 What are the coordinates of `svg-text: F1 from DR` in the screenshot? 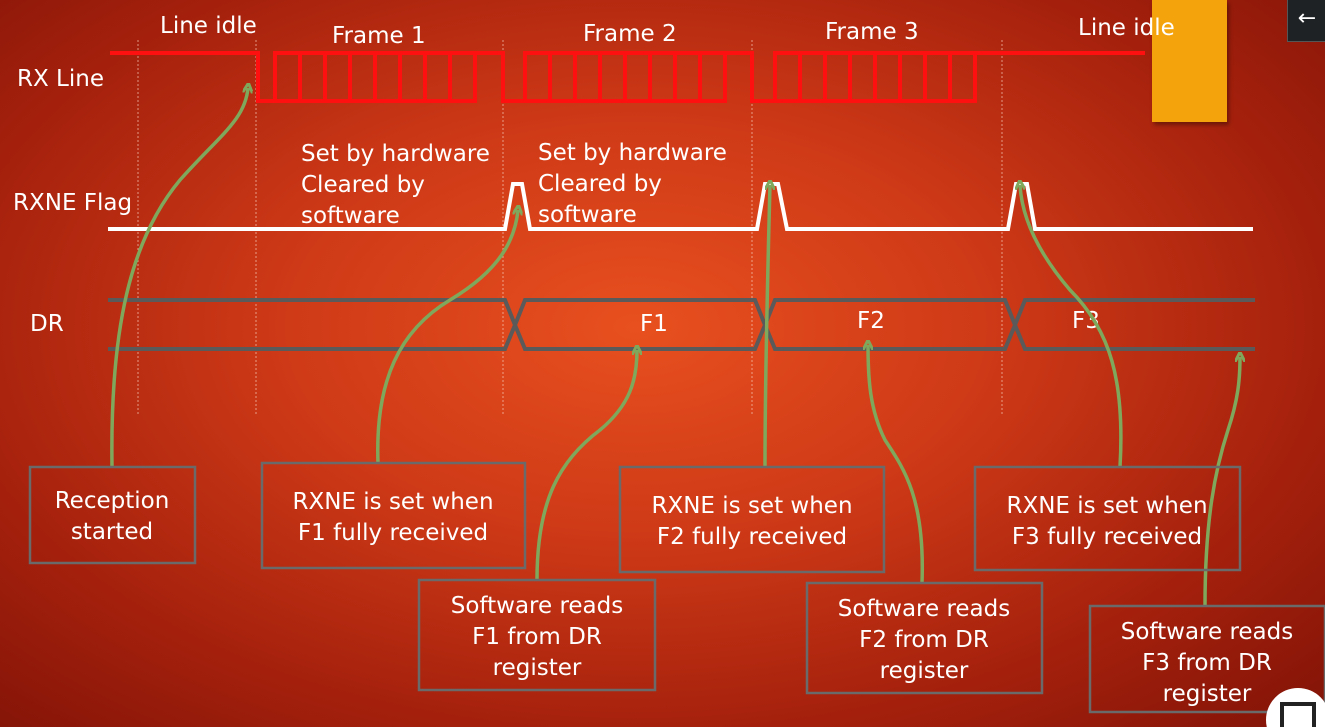 It's located at (537, 637).